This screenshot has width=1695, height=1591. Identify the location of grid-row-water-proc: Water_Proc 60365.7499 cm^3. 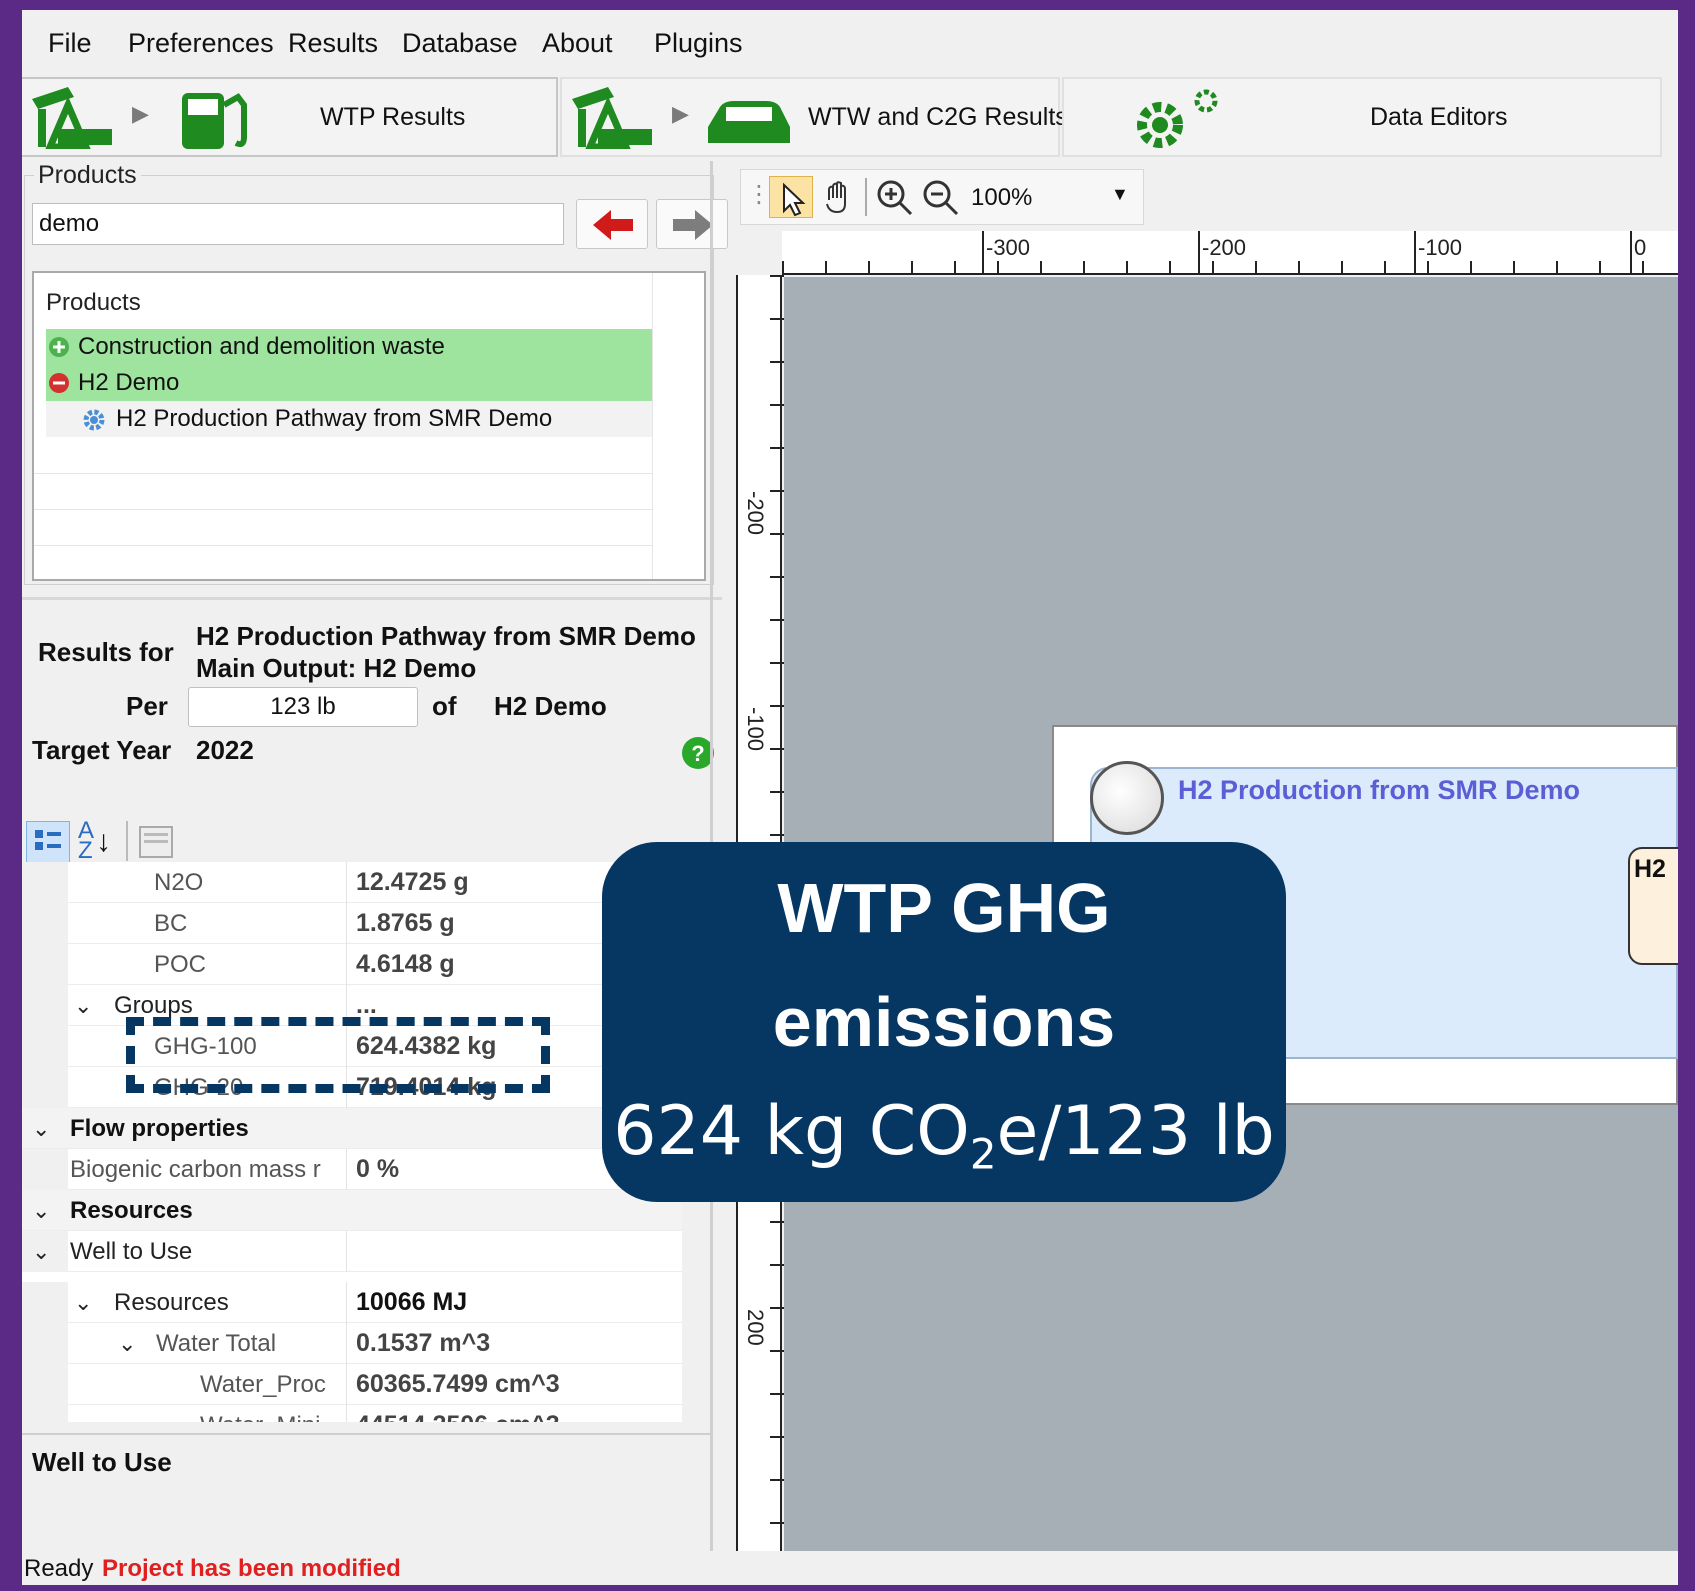
(352, 1384).